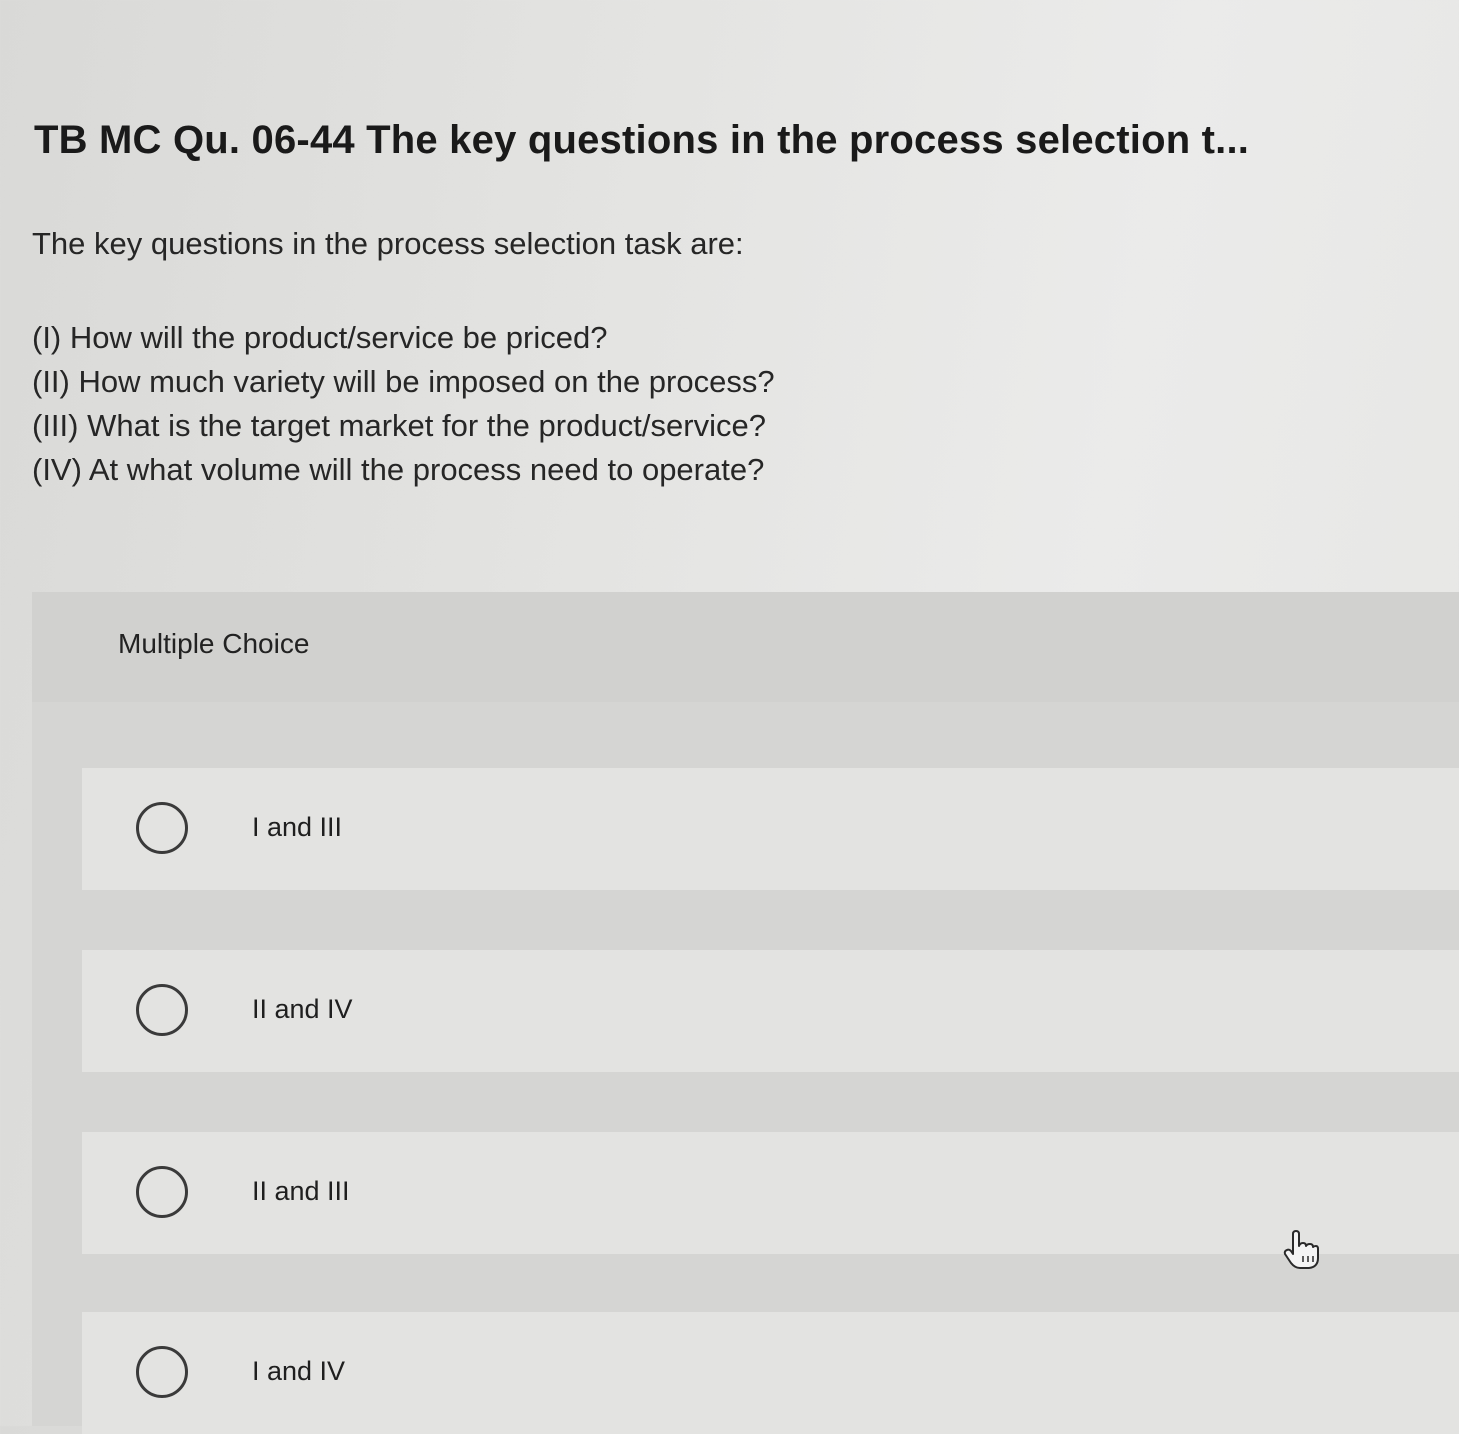 This screenshot has width=1459, height=1434. Describe the element at coordinates (214, 643) in the screenshot. I see `multiple-choice-label: Multiple Choice` at that location.